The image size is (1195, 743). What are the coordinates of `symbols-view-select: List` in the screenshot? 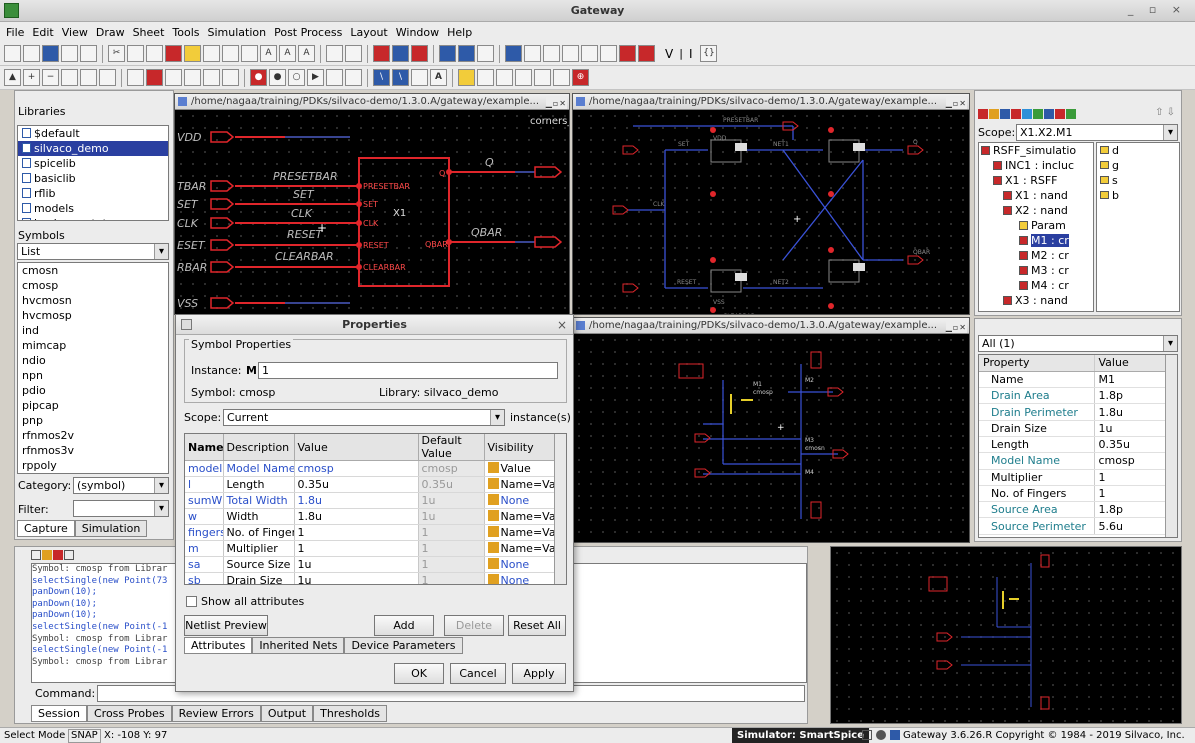 It's located at (93, 251).